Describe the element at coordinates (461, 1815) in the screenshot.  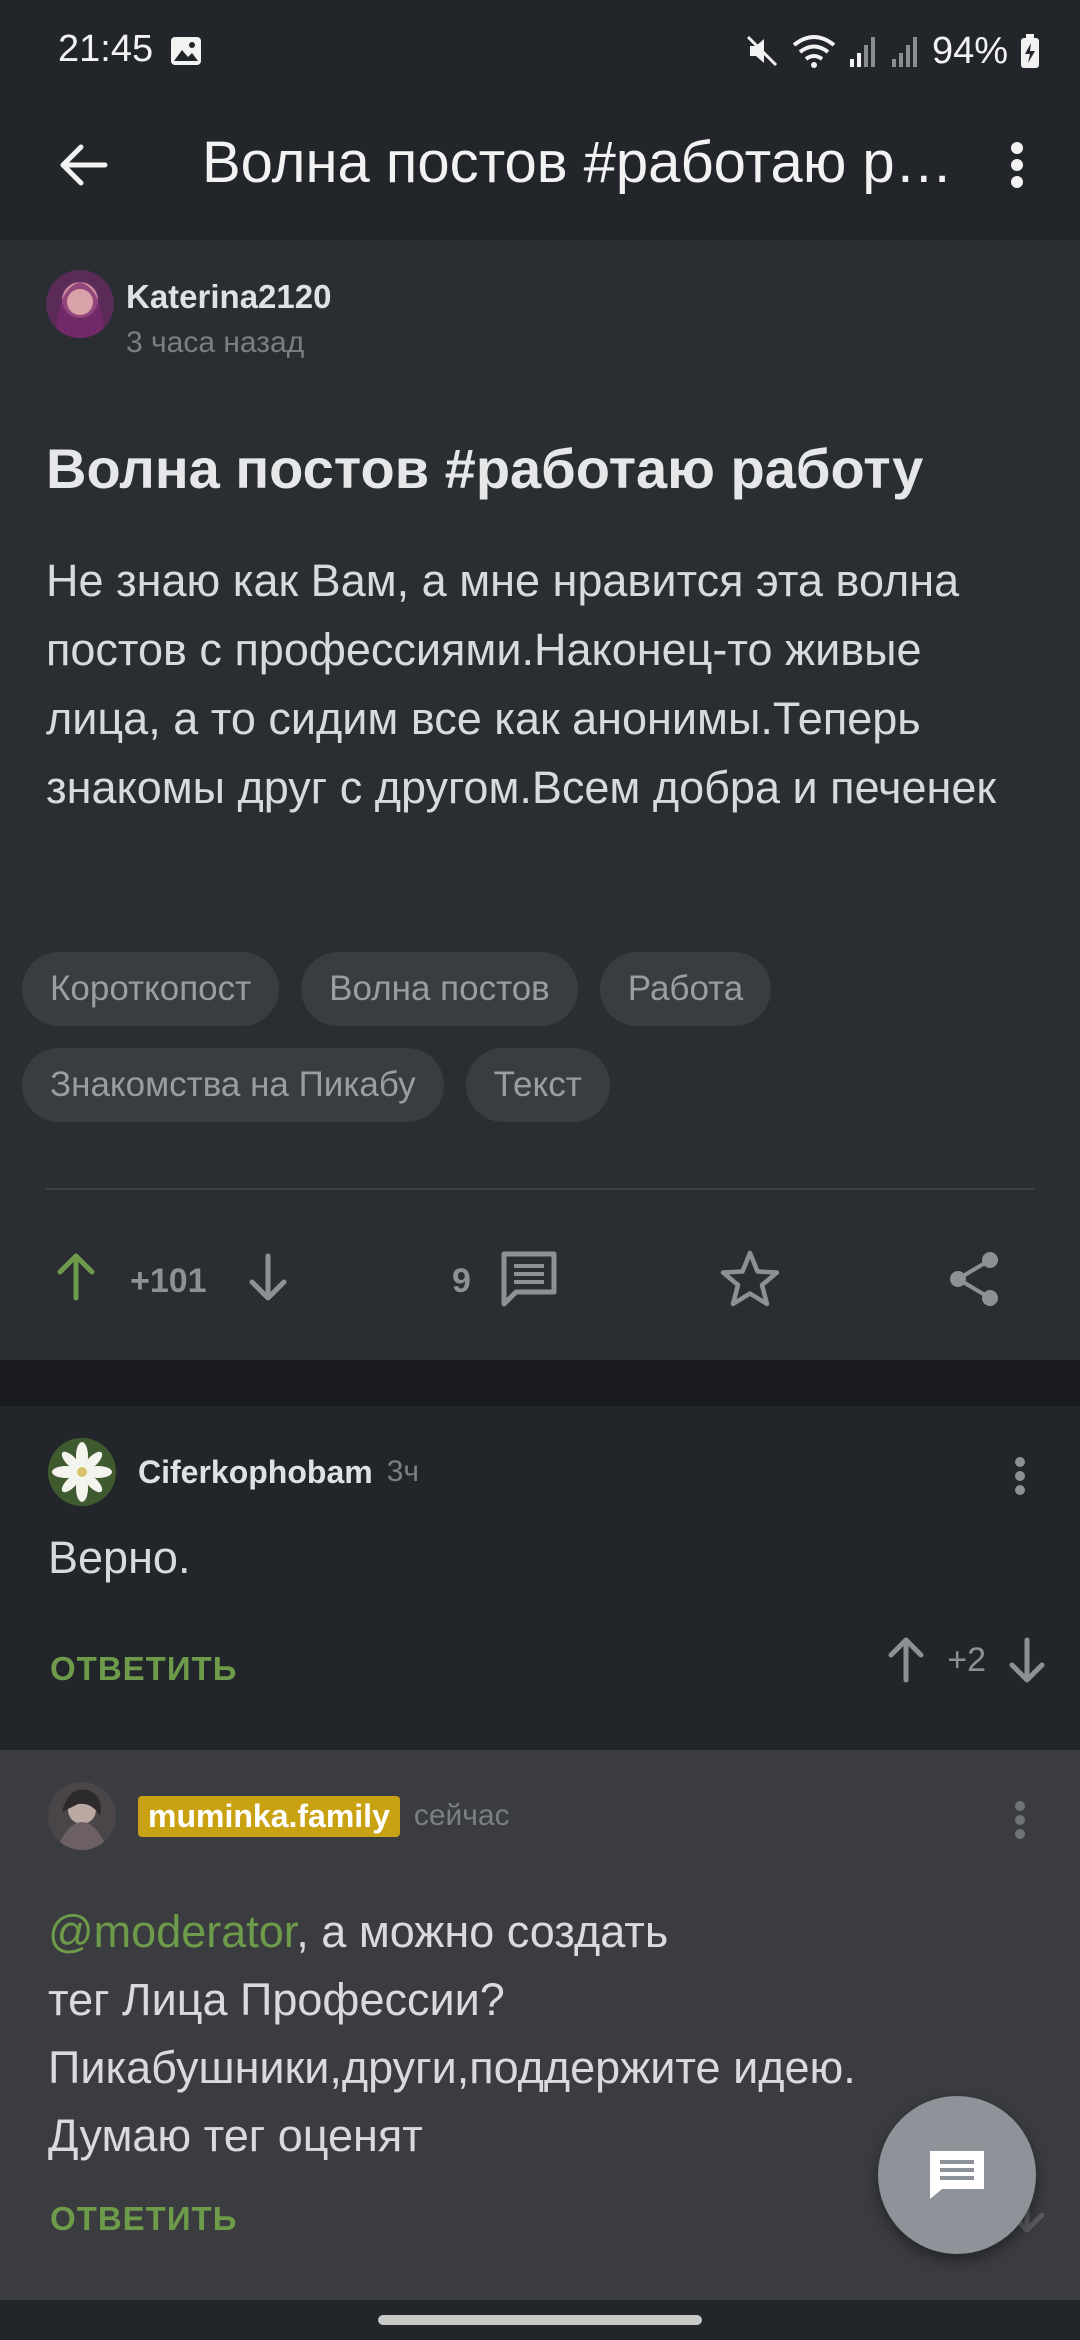
I see `comment-time: сейчас` at that location.